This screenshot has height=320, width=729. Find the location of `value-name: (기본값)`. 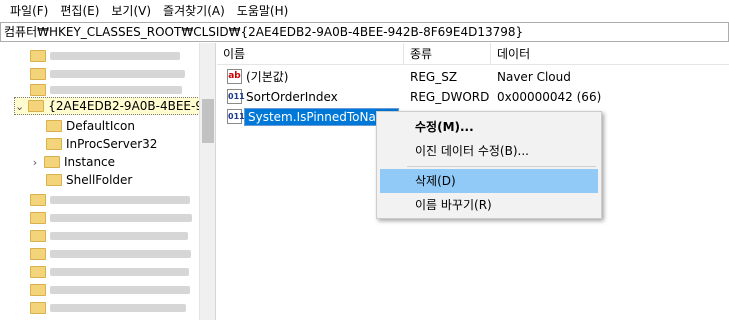

value-name: (기본값) is located at coordinates (267, 77).